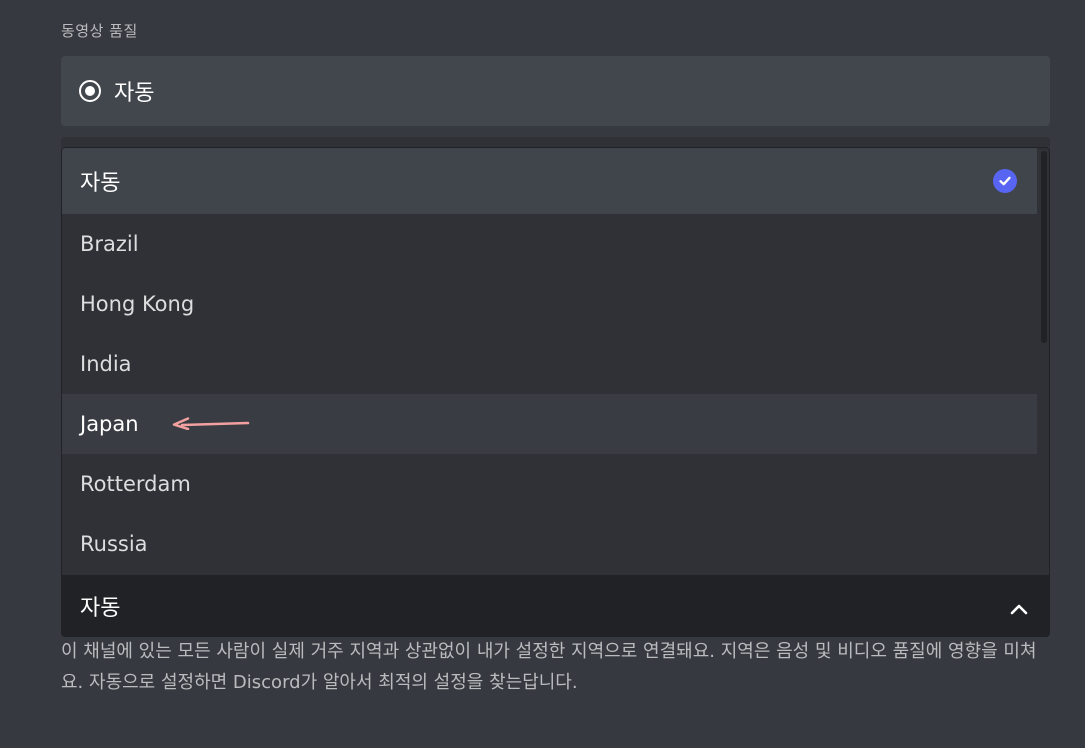  I want to click on collapsed-option-edge, so click(555, 142).